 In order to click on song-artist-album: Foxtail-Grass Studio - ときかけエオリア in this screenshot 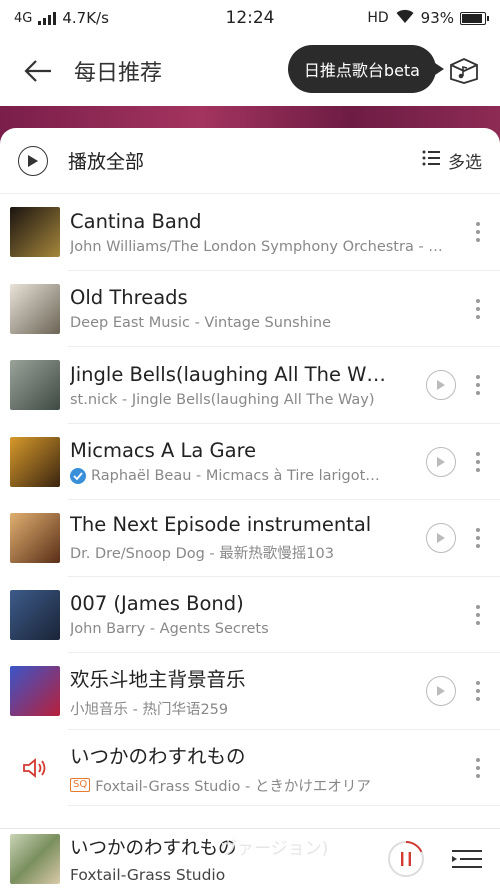, I will do `click(233, 786)`.